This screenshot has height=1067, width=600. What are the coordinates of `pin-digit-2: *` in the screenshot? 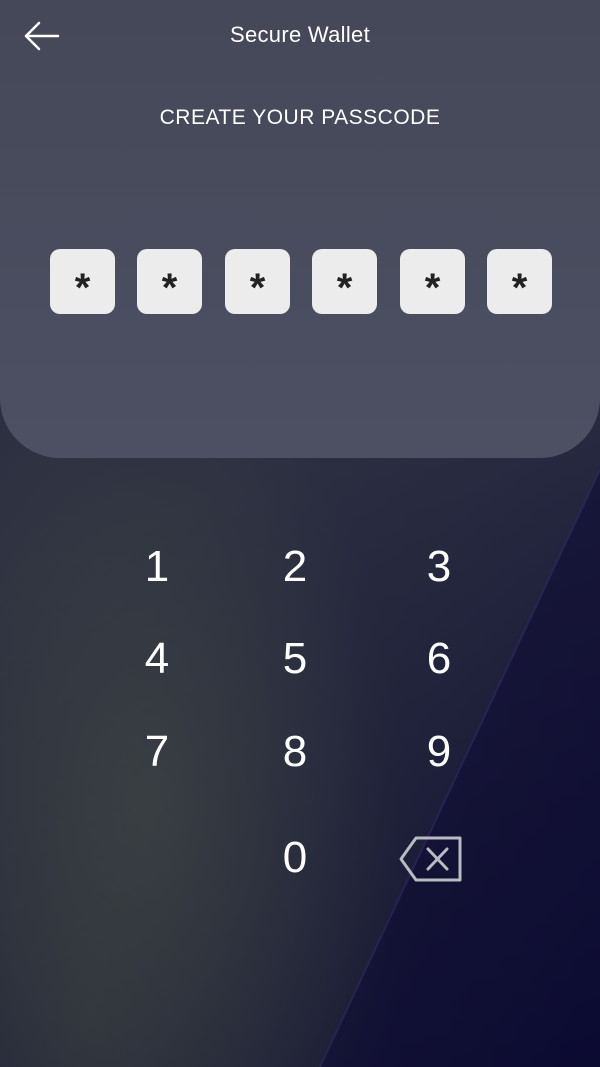 It's located at (169, 281).